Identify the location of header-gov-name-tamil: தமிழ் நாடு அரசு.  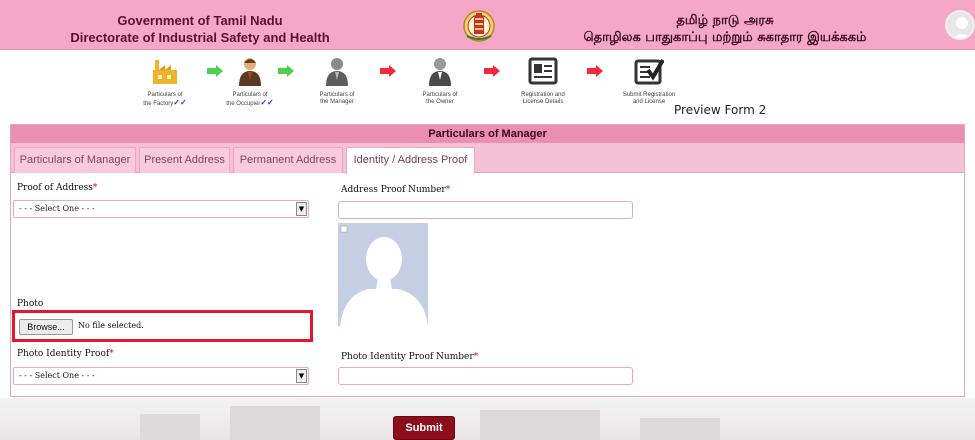
(725, 20).